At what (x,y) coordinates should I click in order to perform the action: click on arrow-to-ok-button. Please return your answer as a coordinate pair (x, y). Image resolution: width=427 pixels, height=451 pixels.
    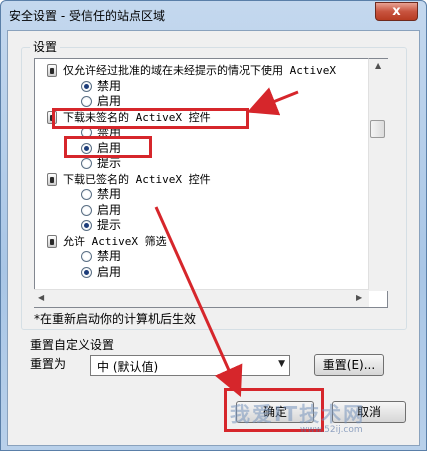
    Looking at the image, I should click on (198, 301).